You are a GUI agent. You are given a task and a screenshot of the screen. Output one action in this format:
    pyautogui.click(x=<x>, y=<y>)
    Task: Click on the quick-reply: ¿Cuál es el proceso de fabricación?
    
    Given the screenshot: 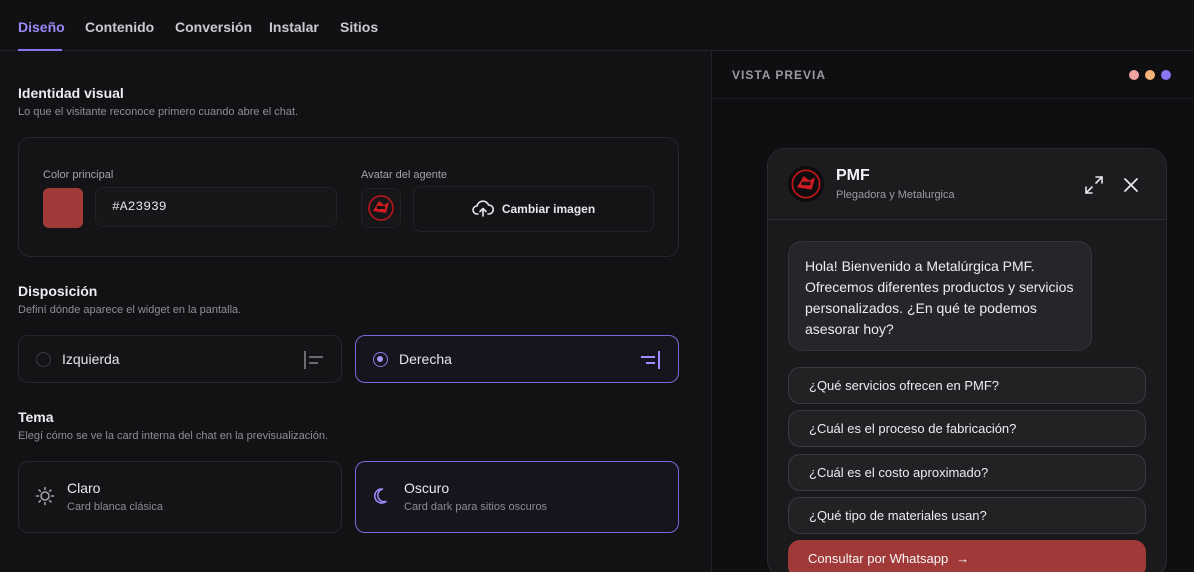 What is the action you would take?
    pyautogui.click(x=967, y=428)
    